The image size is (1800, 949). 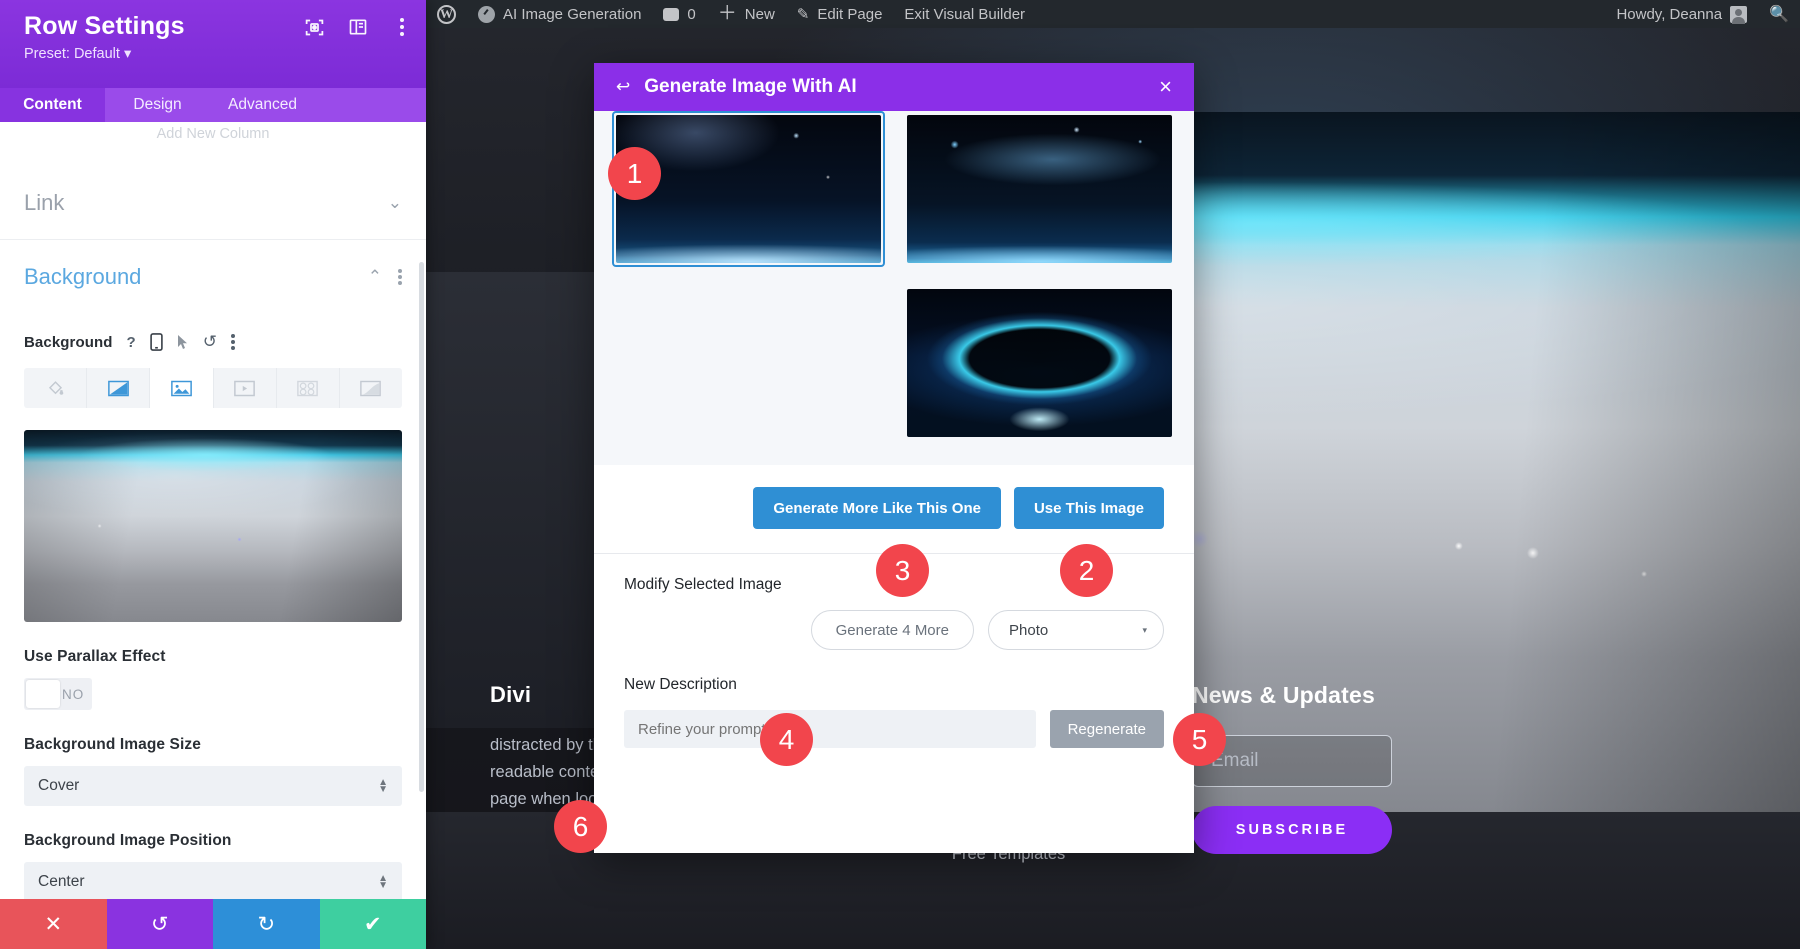 I want to click on footer-heading-news: News & Updates, so click(x=1284, y=695).